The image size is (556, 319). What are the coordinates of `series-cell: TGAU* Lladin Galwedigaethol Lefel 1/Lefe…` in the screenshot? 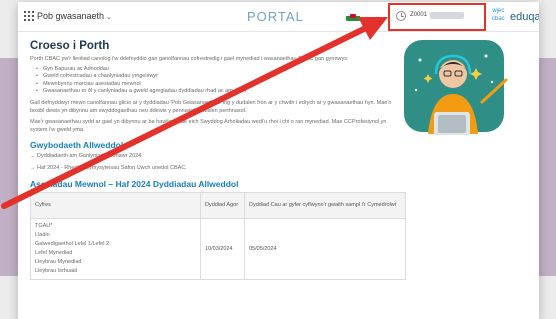 It's located at (115, 248).